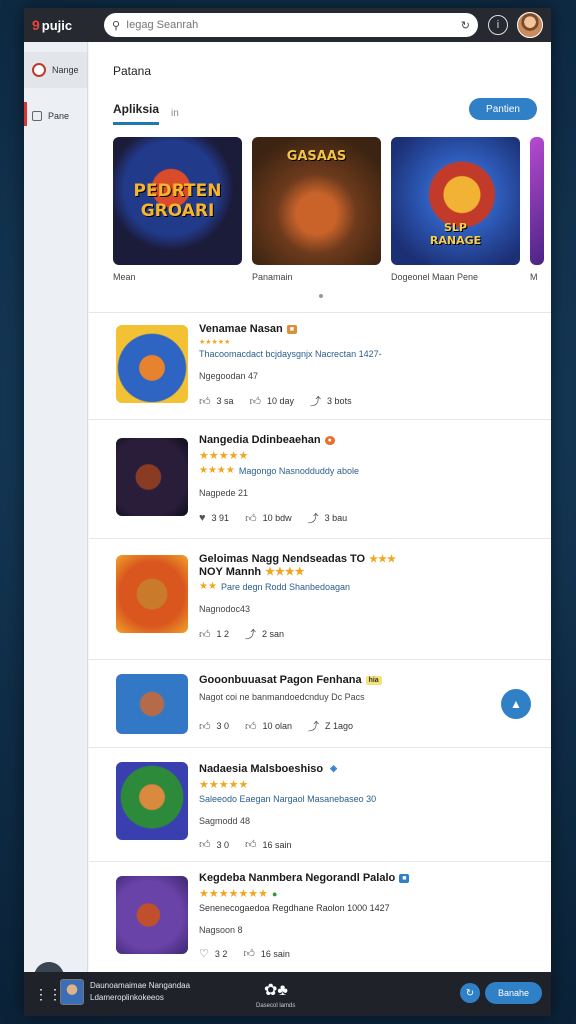 This screenshot has height=1024, width=576. Describe the element at coordinates (225, 609) in the screenshot. I see `app-meta: Nagnodoc43` at that location.